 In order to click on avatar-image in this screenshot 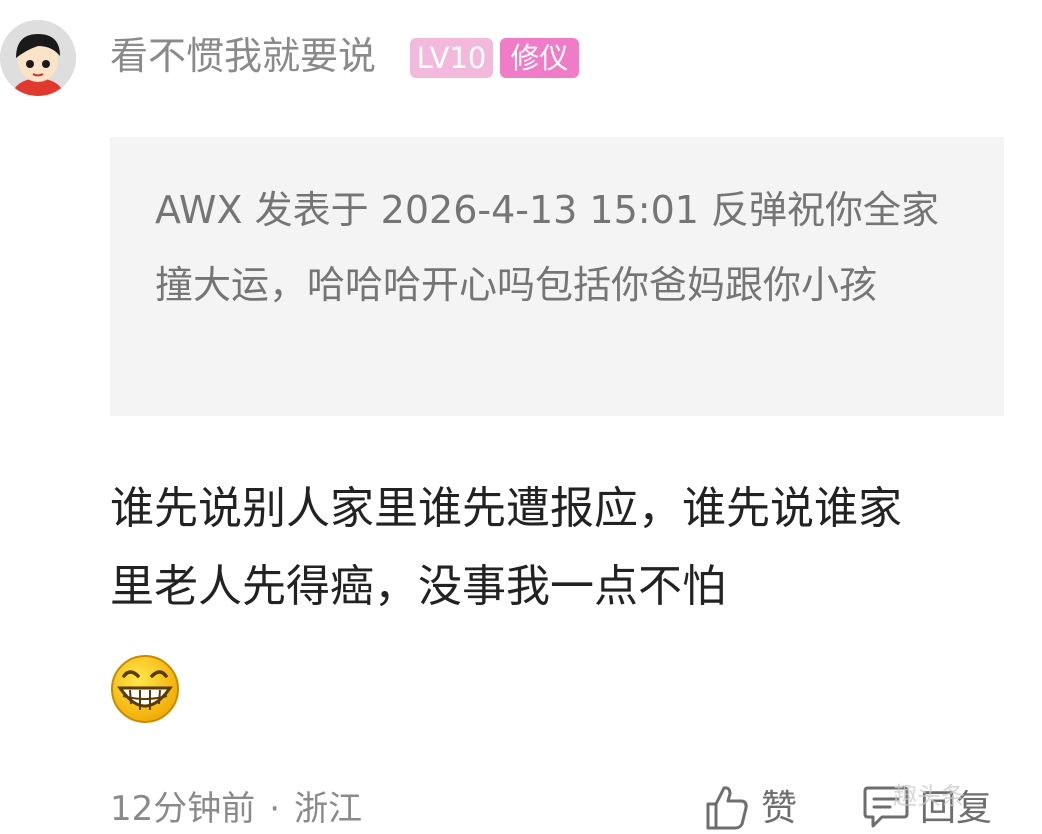, I will do `click(38, 58)`.